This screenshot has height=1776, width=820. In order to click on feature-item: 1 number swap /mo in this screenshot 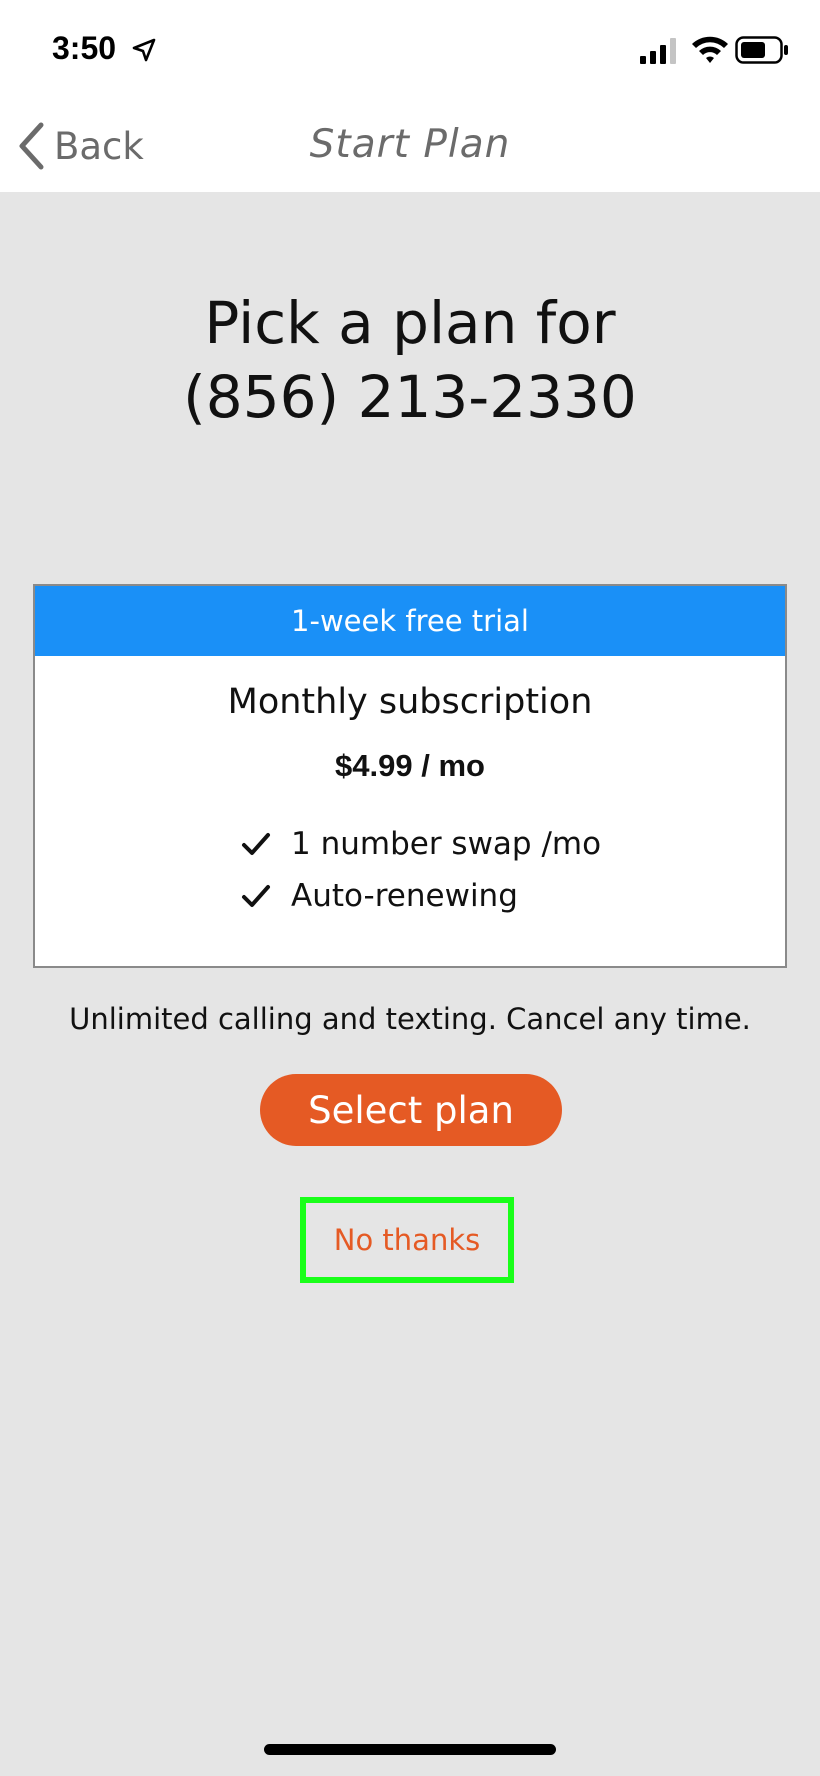, I will do `click(421, 844)`.